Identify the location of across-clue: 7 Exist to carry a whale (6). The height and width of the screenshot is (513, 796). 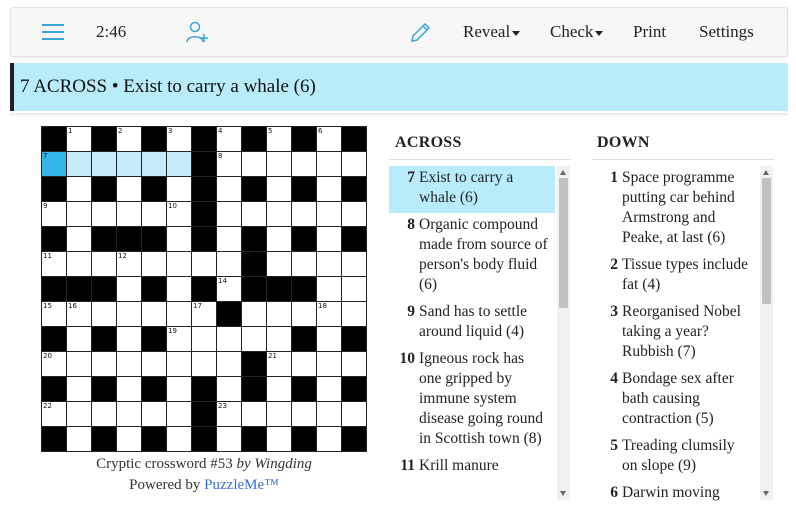
(472, 189).